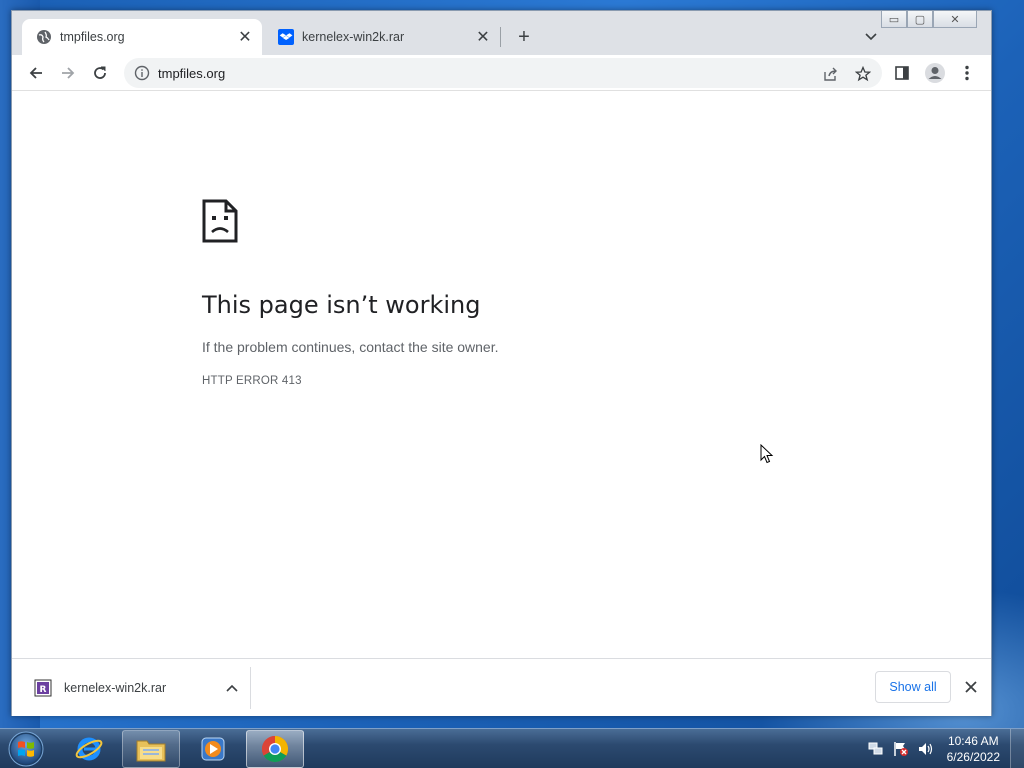 This screenshot has height=768, width=1024. Describe the element at coordinates (901, 749) in the screenshot. I see `action-center-flag-icon` at that location.